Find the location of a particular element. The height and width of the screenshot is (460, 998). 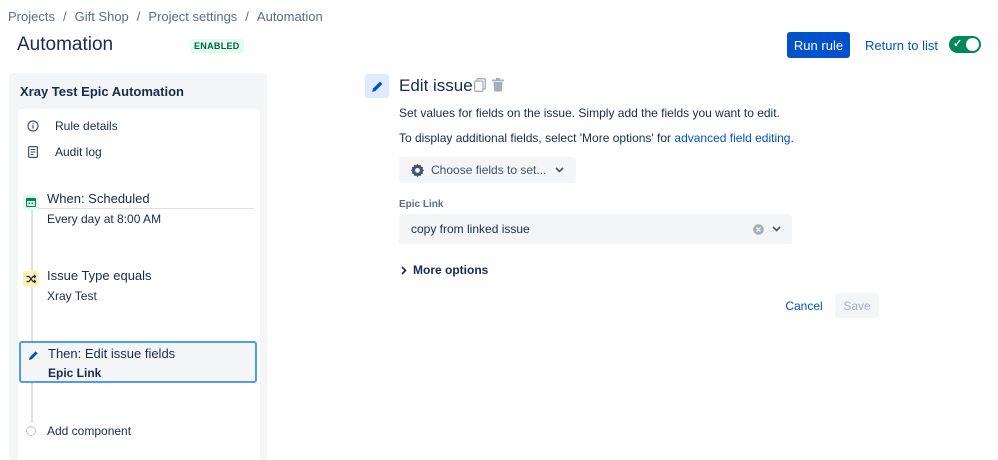

sidebar-item-label: Rule details is located at coordinates (86, 126).